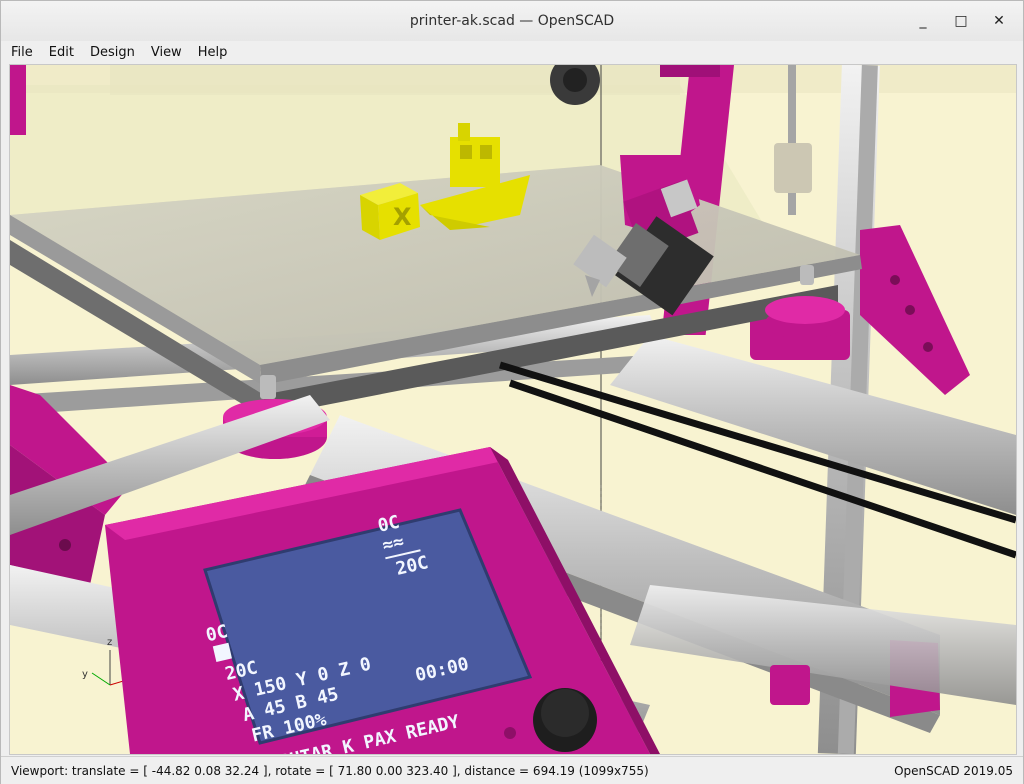 This screenshot has width=1024, height=784. Describe the element at coordinates (402, 217) in the screenshot. I see `svg-text: X` at that location.